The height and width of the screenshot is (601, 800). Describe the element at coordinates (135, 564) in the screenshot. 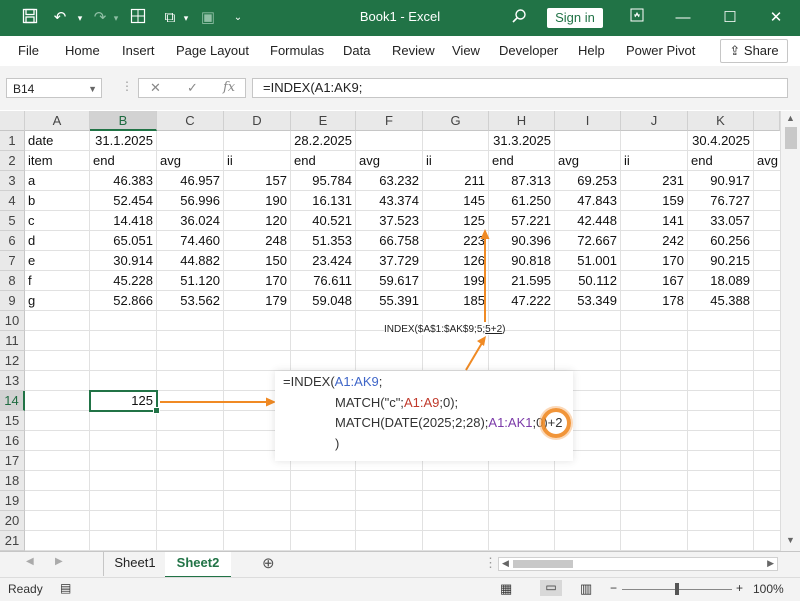

I see `sheet-tab-sheet1: Sheet1` at that location.